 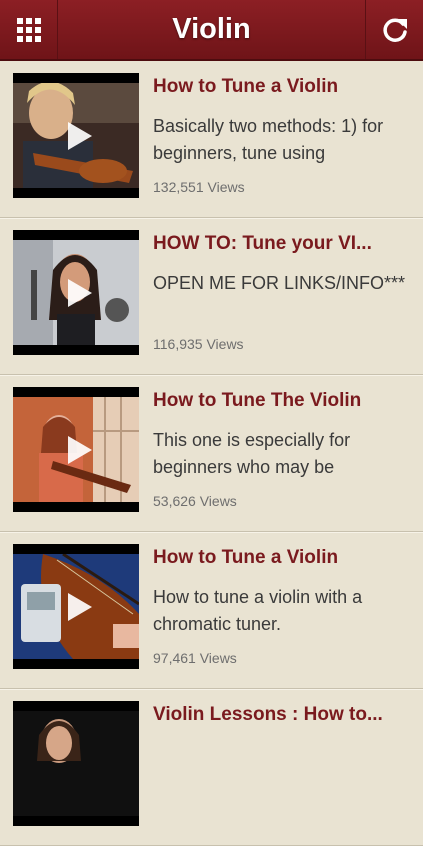 I want to click on video-description: OPEN ME FOR LINKS/INFO***, so click(x=279, y=283).